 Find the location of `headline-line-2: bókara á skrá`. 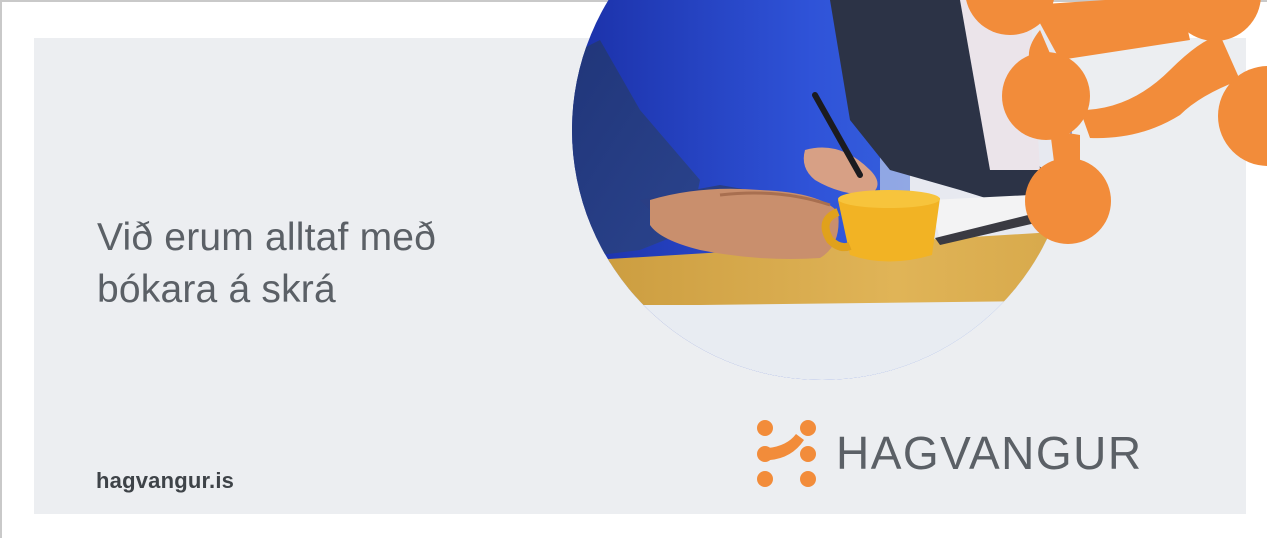

headline-line-2: bókara á skrá is located at coordinates (216, 289).